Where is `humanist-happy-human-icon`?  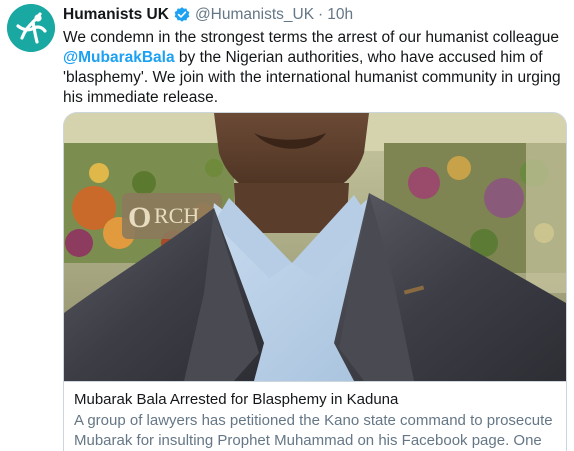 humanist-happy-human-icon is located at coordinates (31, 28).